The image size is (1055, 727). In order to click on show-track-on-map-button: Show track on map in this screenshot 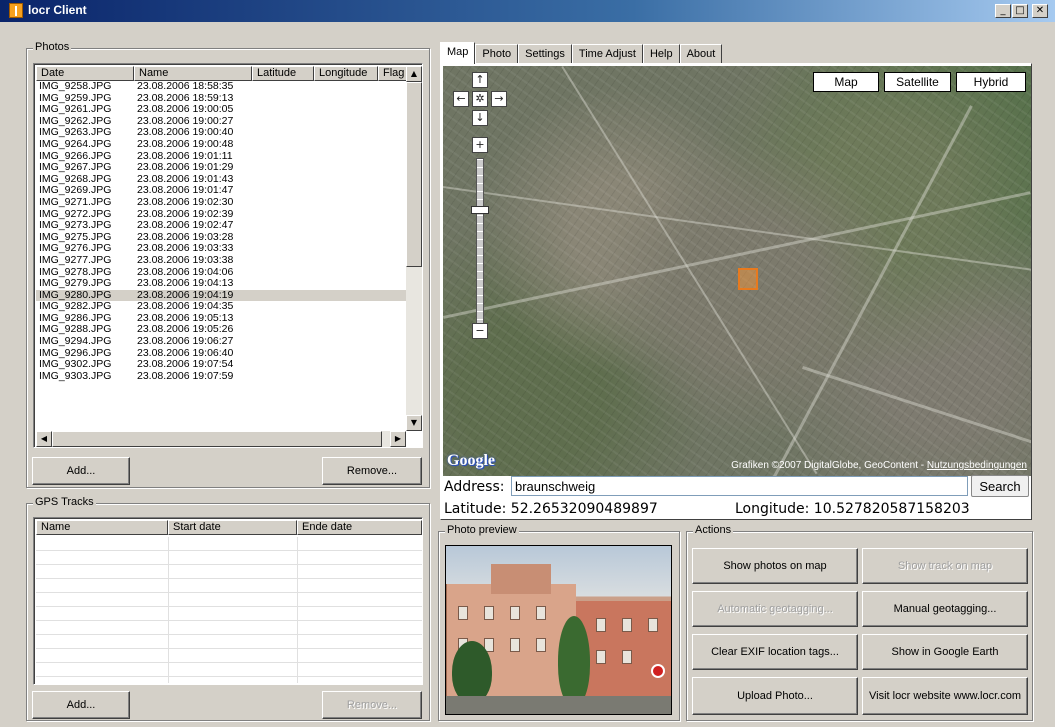, I will do `click(945, 566)`.